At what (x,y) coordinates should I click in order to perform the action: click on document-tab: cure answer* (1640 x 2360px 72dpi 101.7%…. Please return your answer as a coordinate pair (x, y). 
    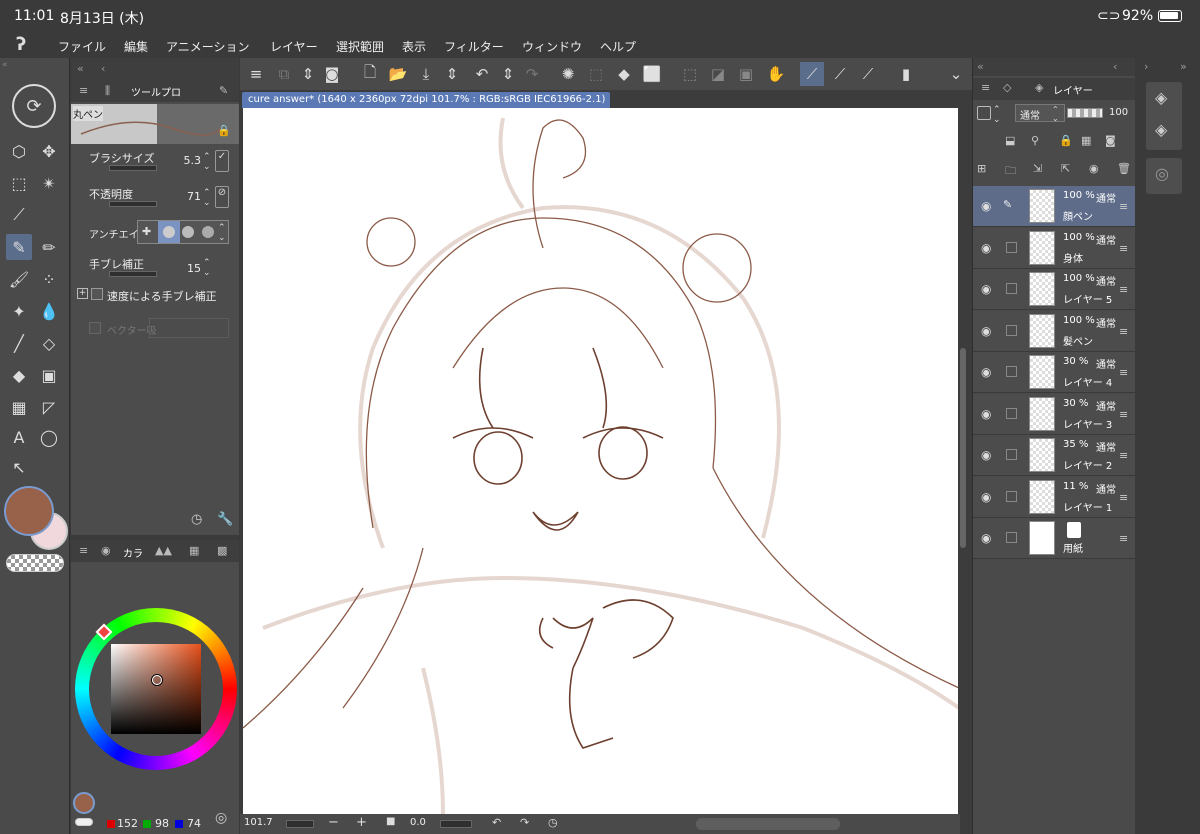
    Looking at the image, I should click on (426, 100).